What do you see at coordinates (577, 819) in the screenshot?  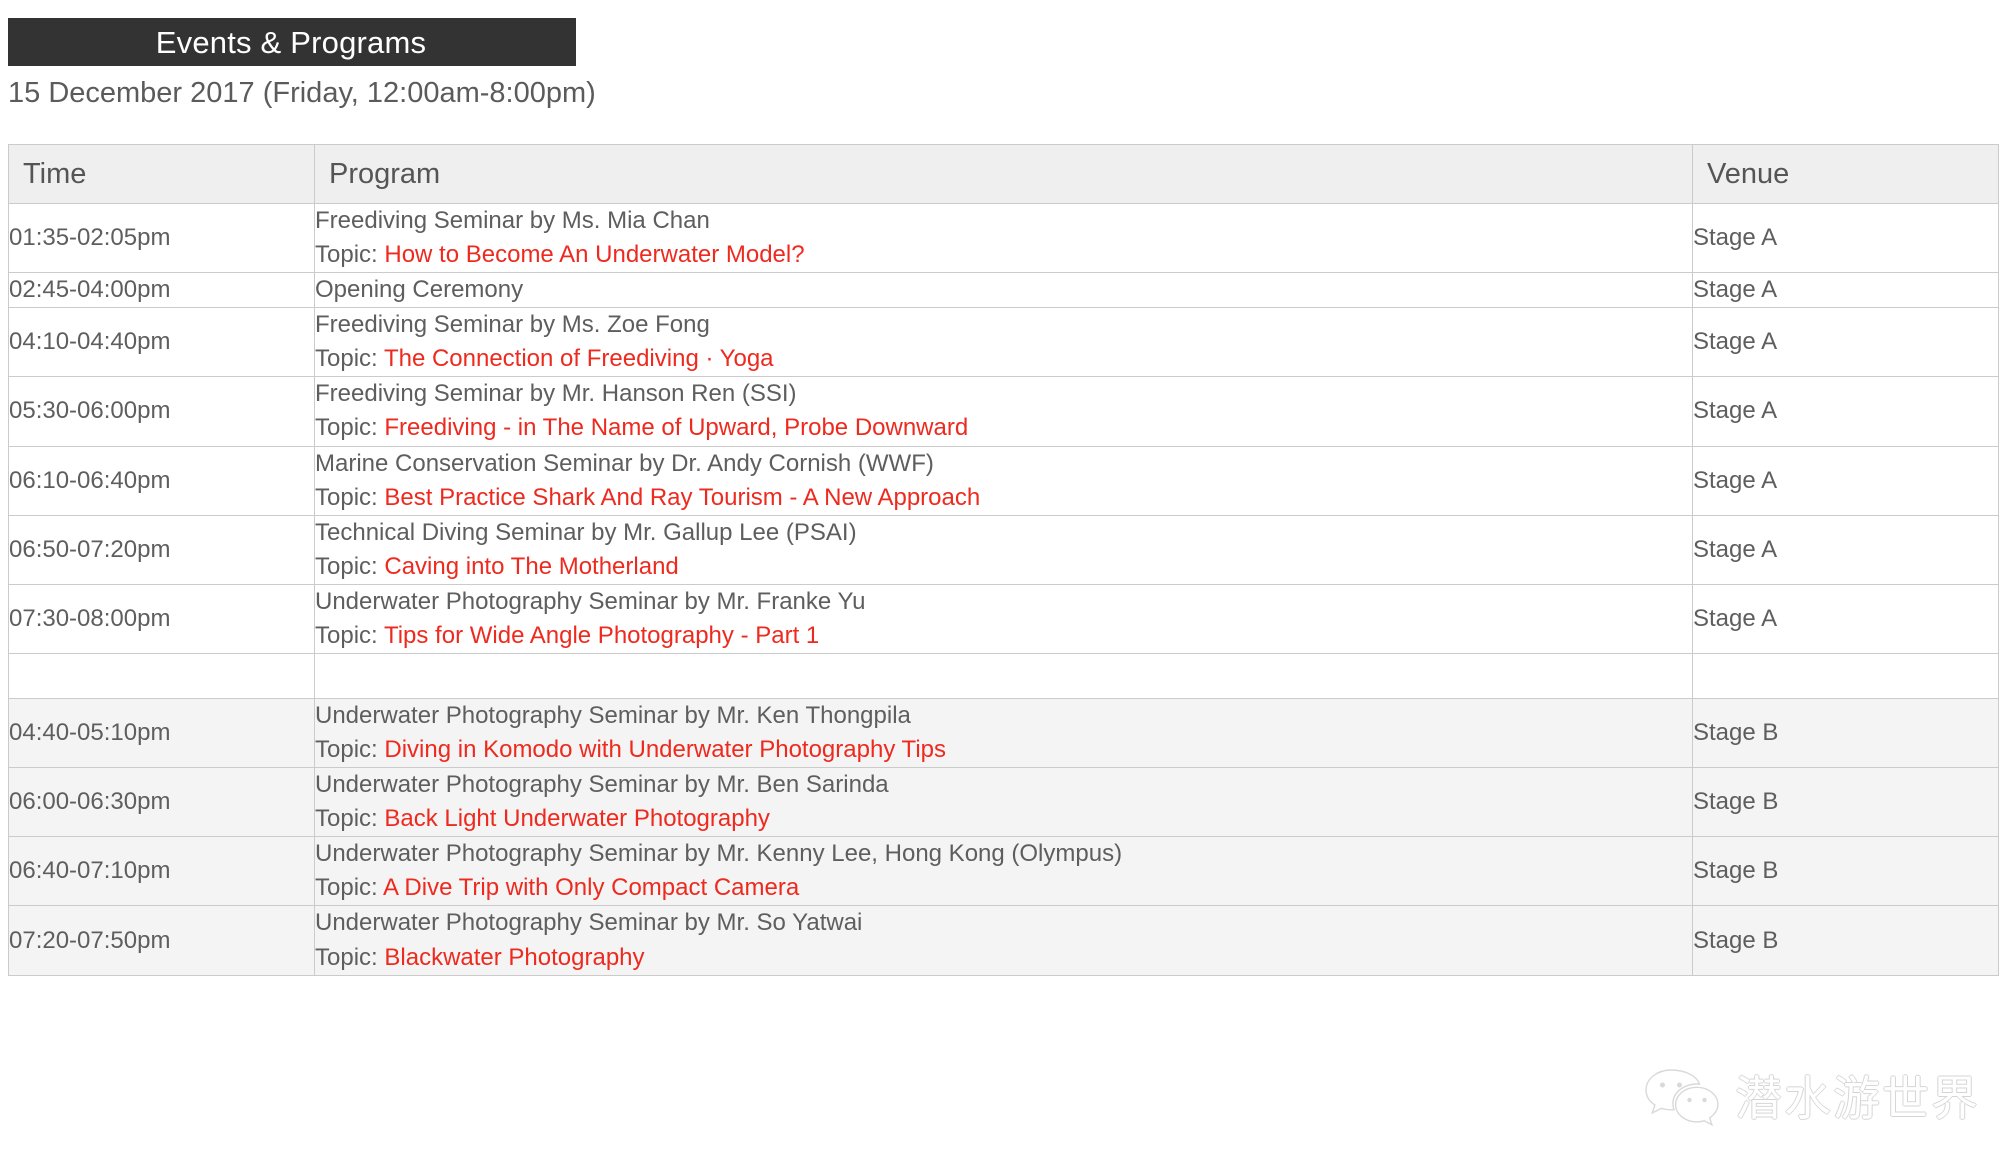 I see `topic-title: Back Light Underwater Photography` at bounding box center [577, 819].